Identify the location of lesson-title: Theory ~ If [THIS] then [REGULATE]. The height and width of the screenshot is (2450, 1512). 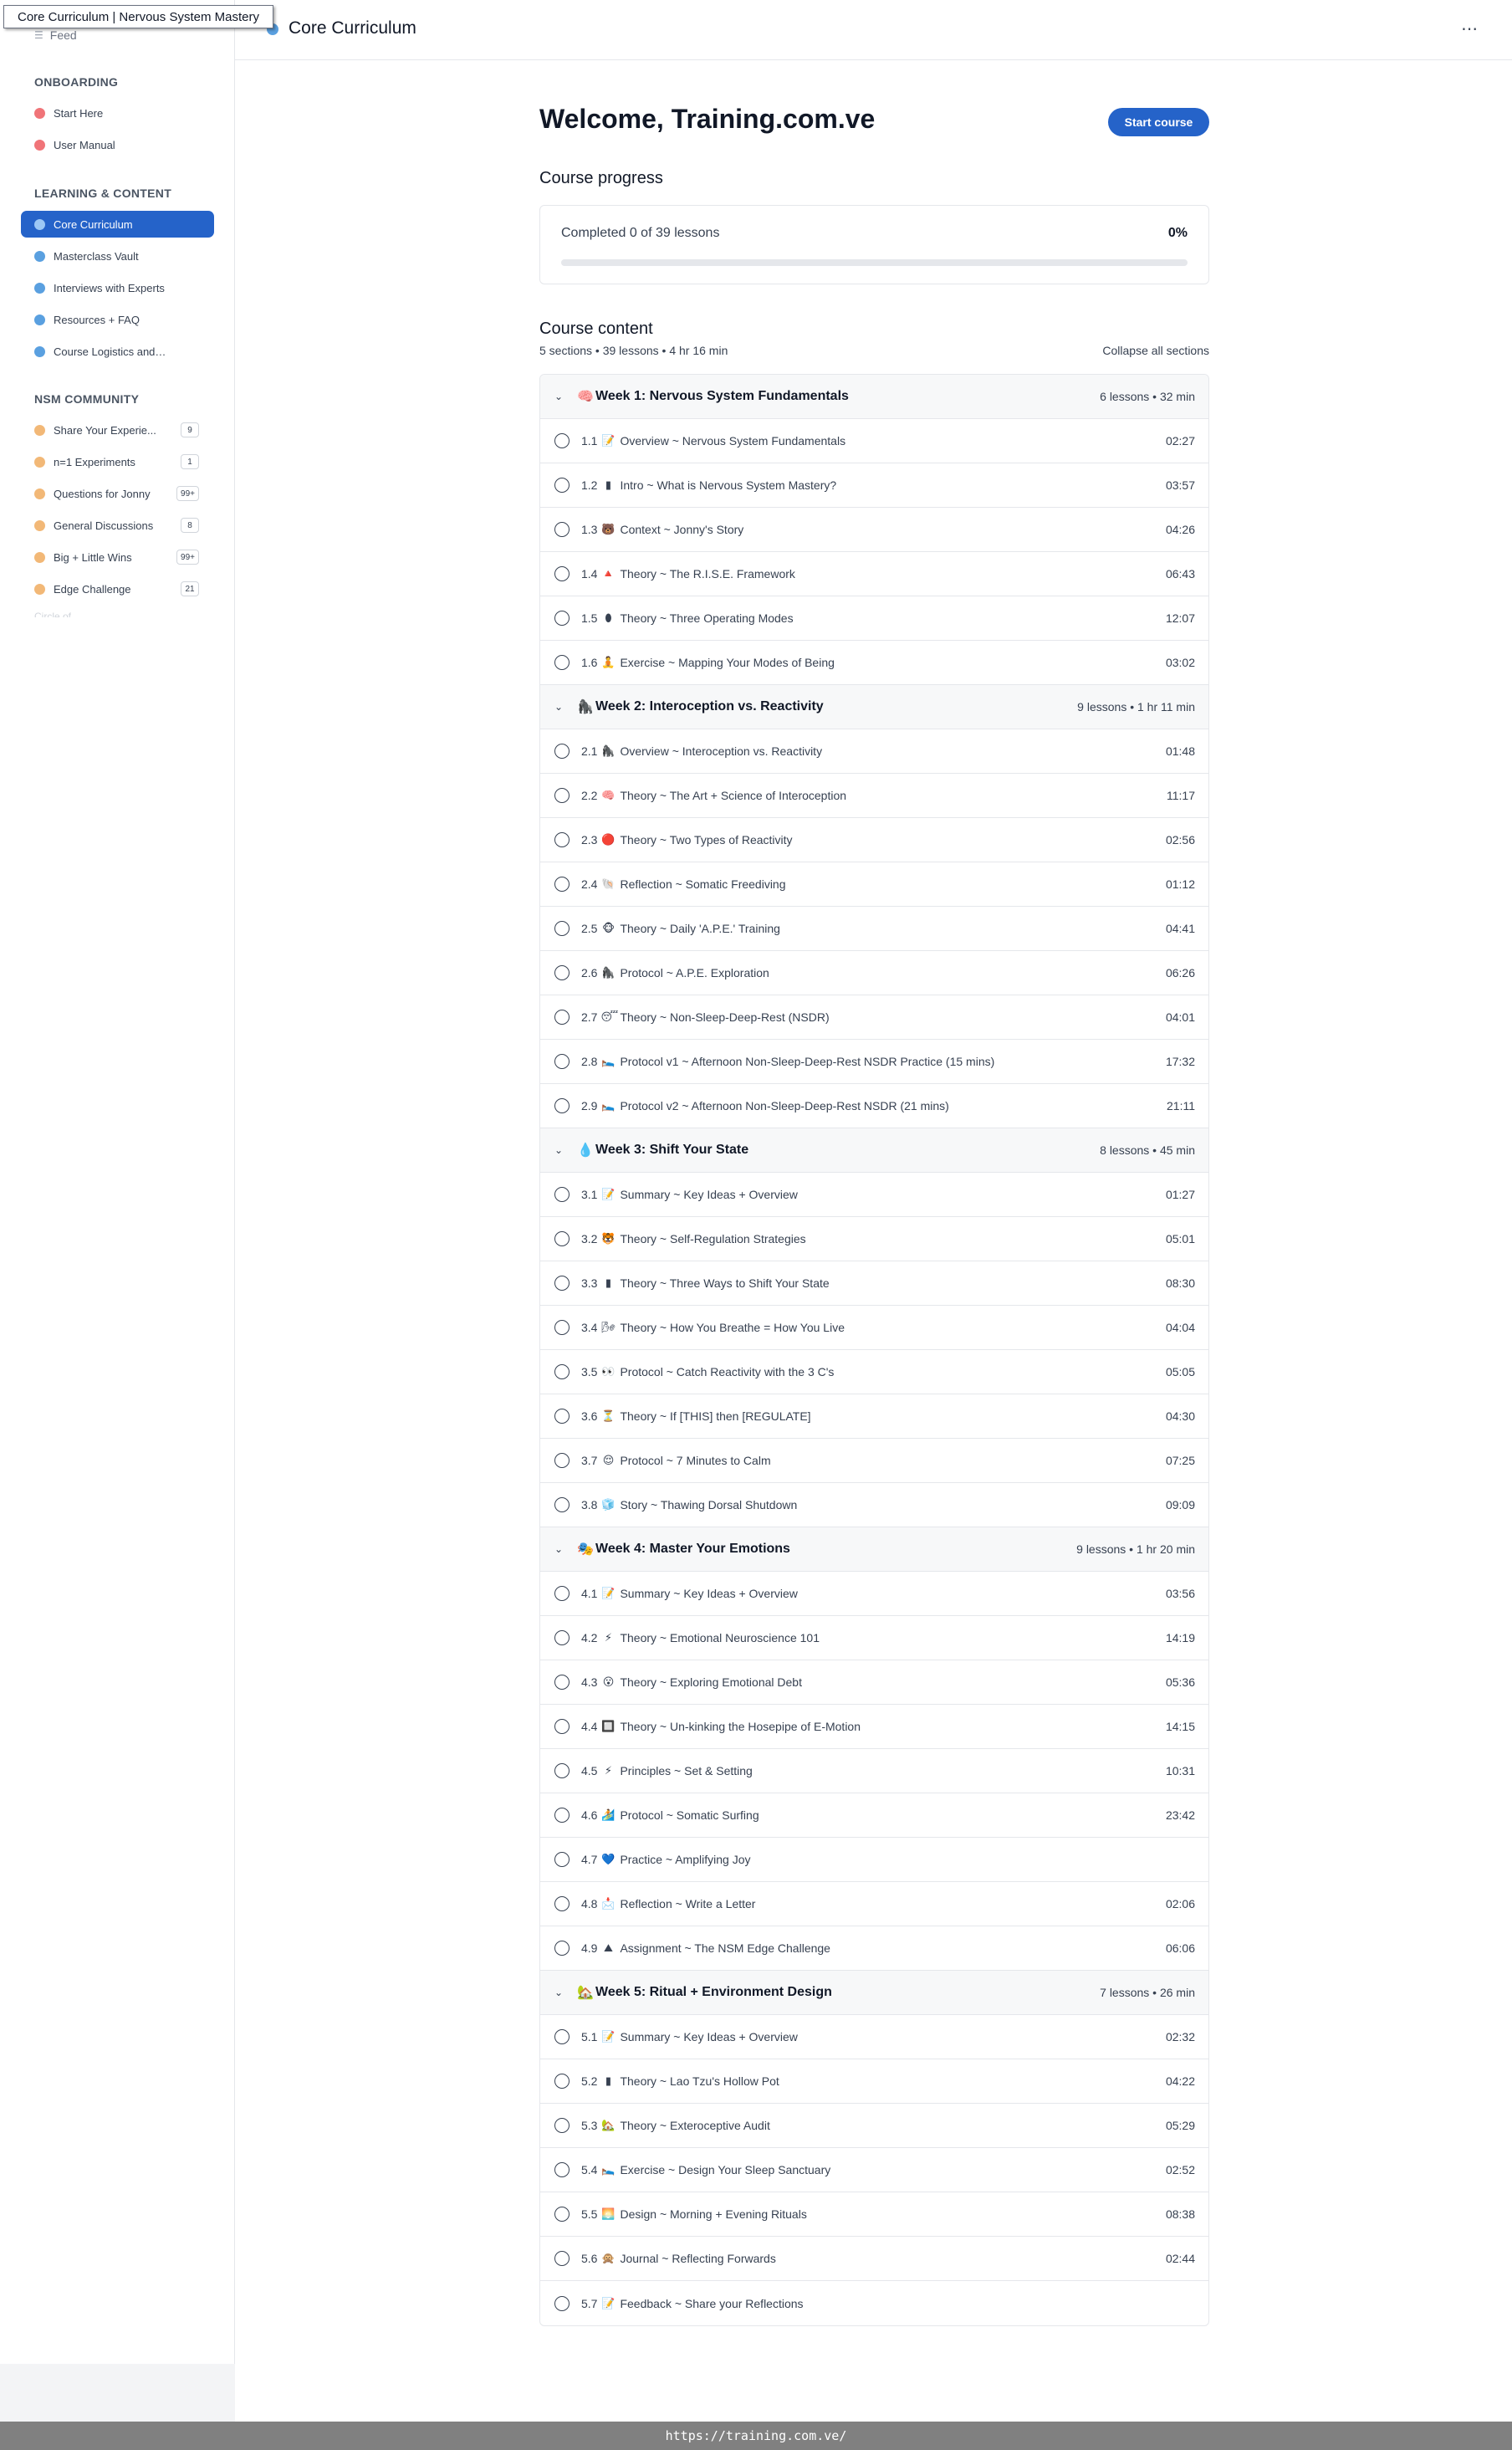
(715, 1416).